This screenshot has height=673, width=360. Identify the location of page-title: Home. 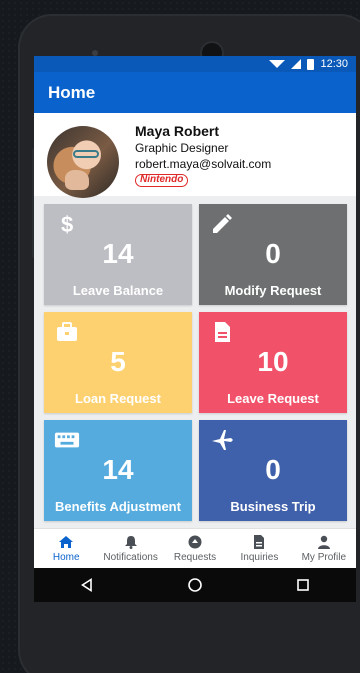
(72, 92).